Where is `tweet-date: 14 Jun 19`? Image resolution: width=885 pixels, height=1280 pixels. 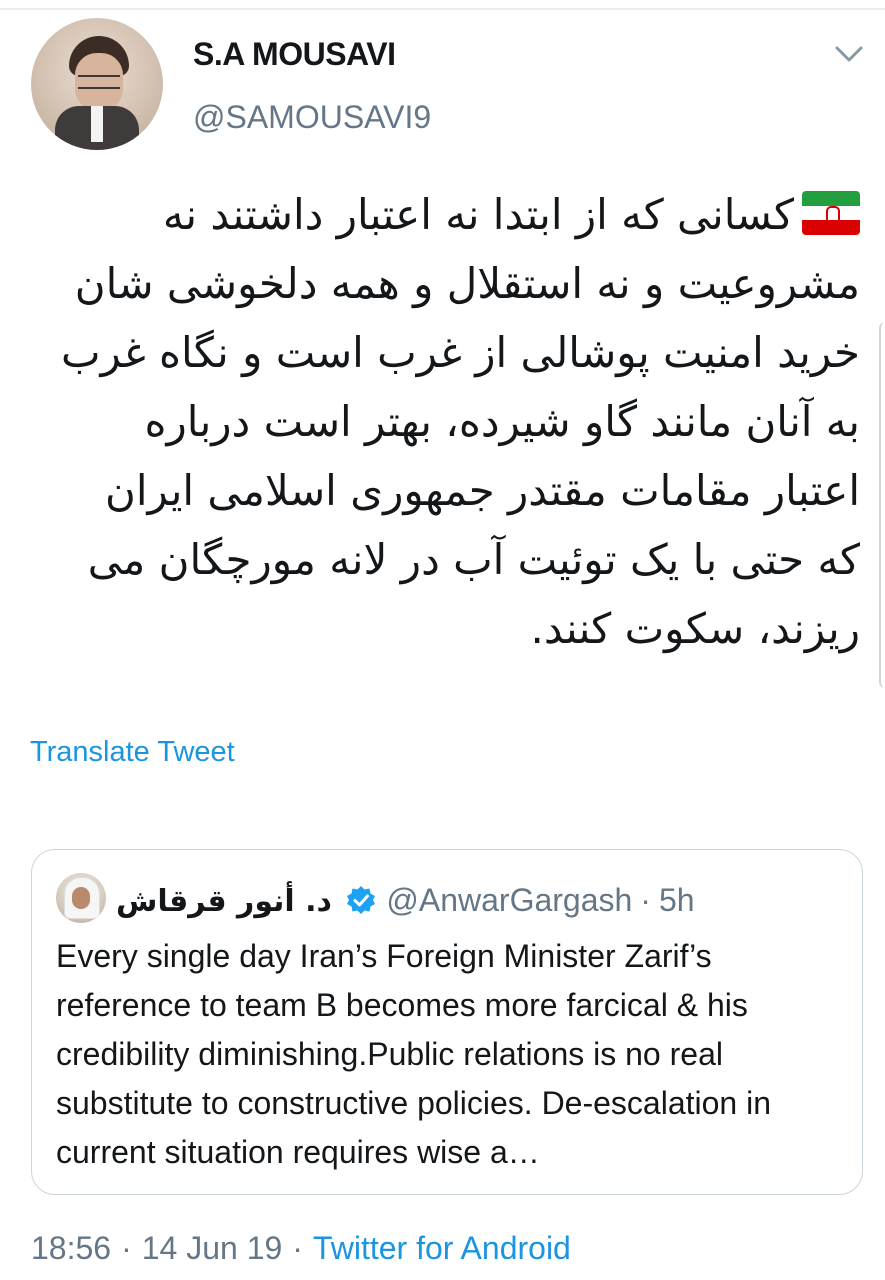
tweet-date: 14 Jun 19 is located at coordinates (212, 1248).